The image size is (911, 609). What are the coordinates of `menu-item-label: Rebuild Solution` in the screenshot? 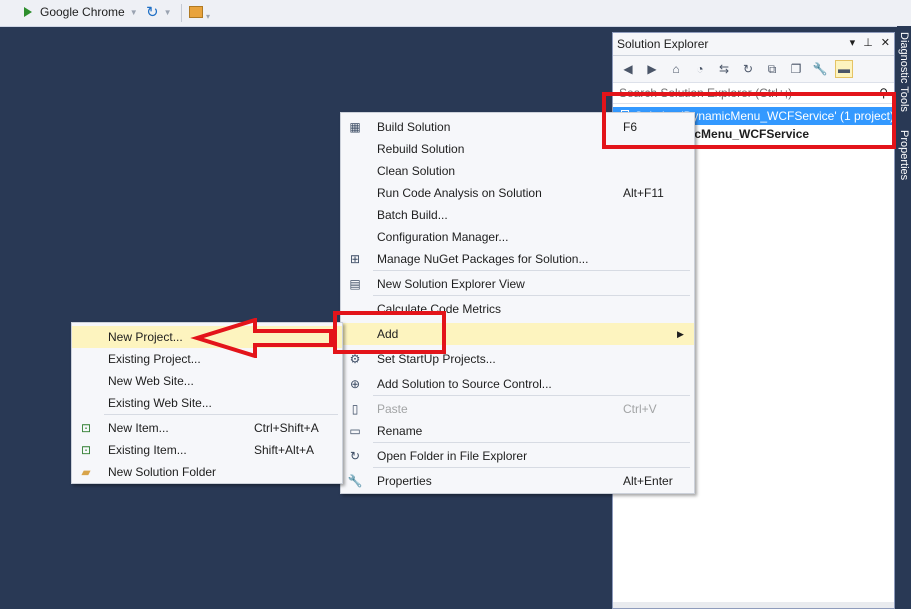 It's located at (421, 149).